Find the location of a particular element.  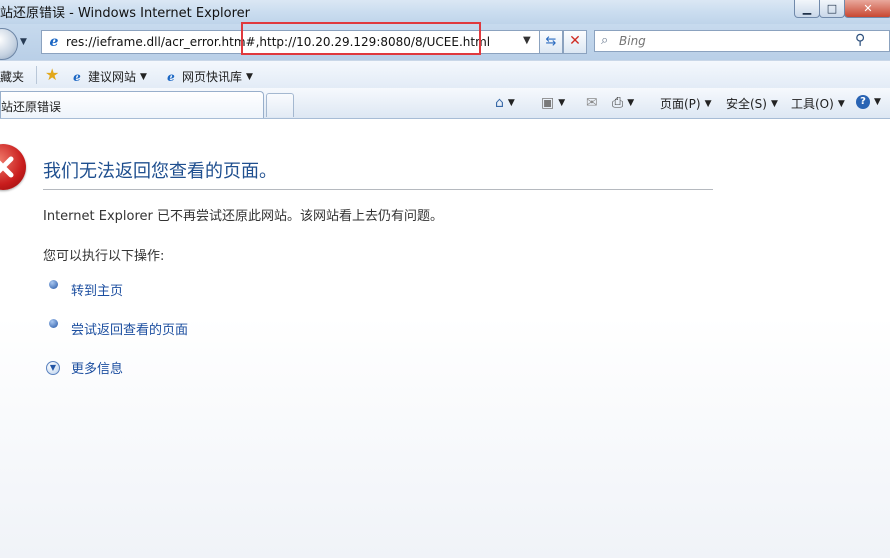

page-menu-button: 页面(P) ▼ is located at coordinates (686, 103).